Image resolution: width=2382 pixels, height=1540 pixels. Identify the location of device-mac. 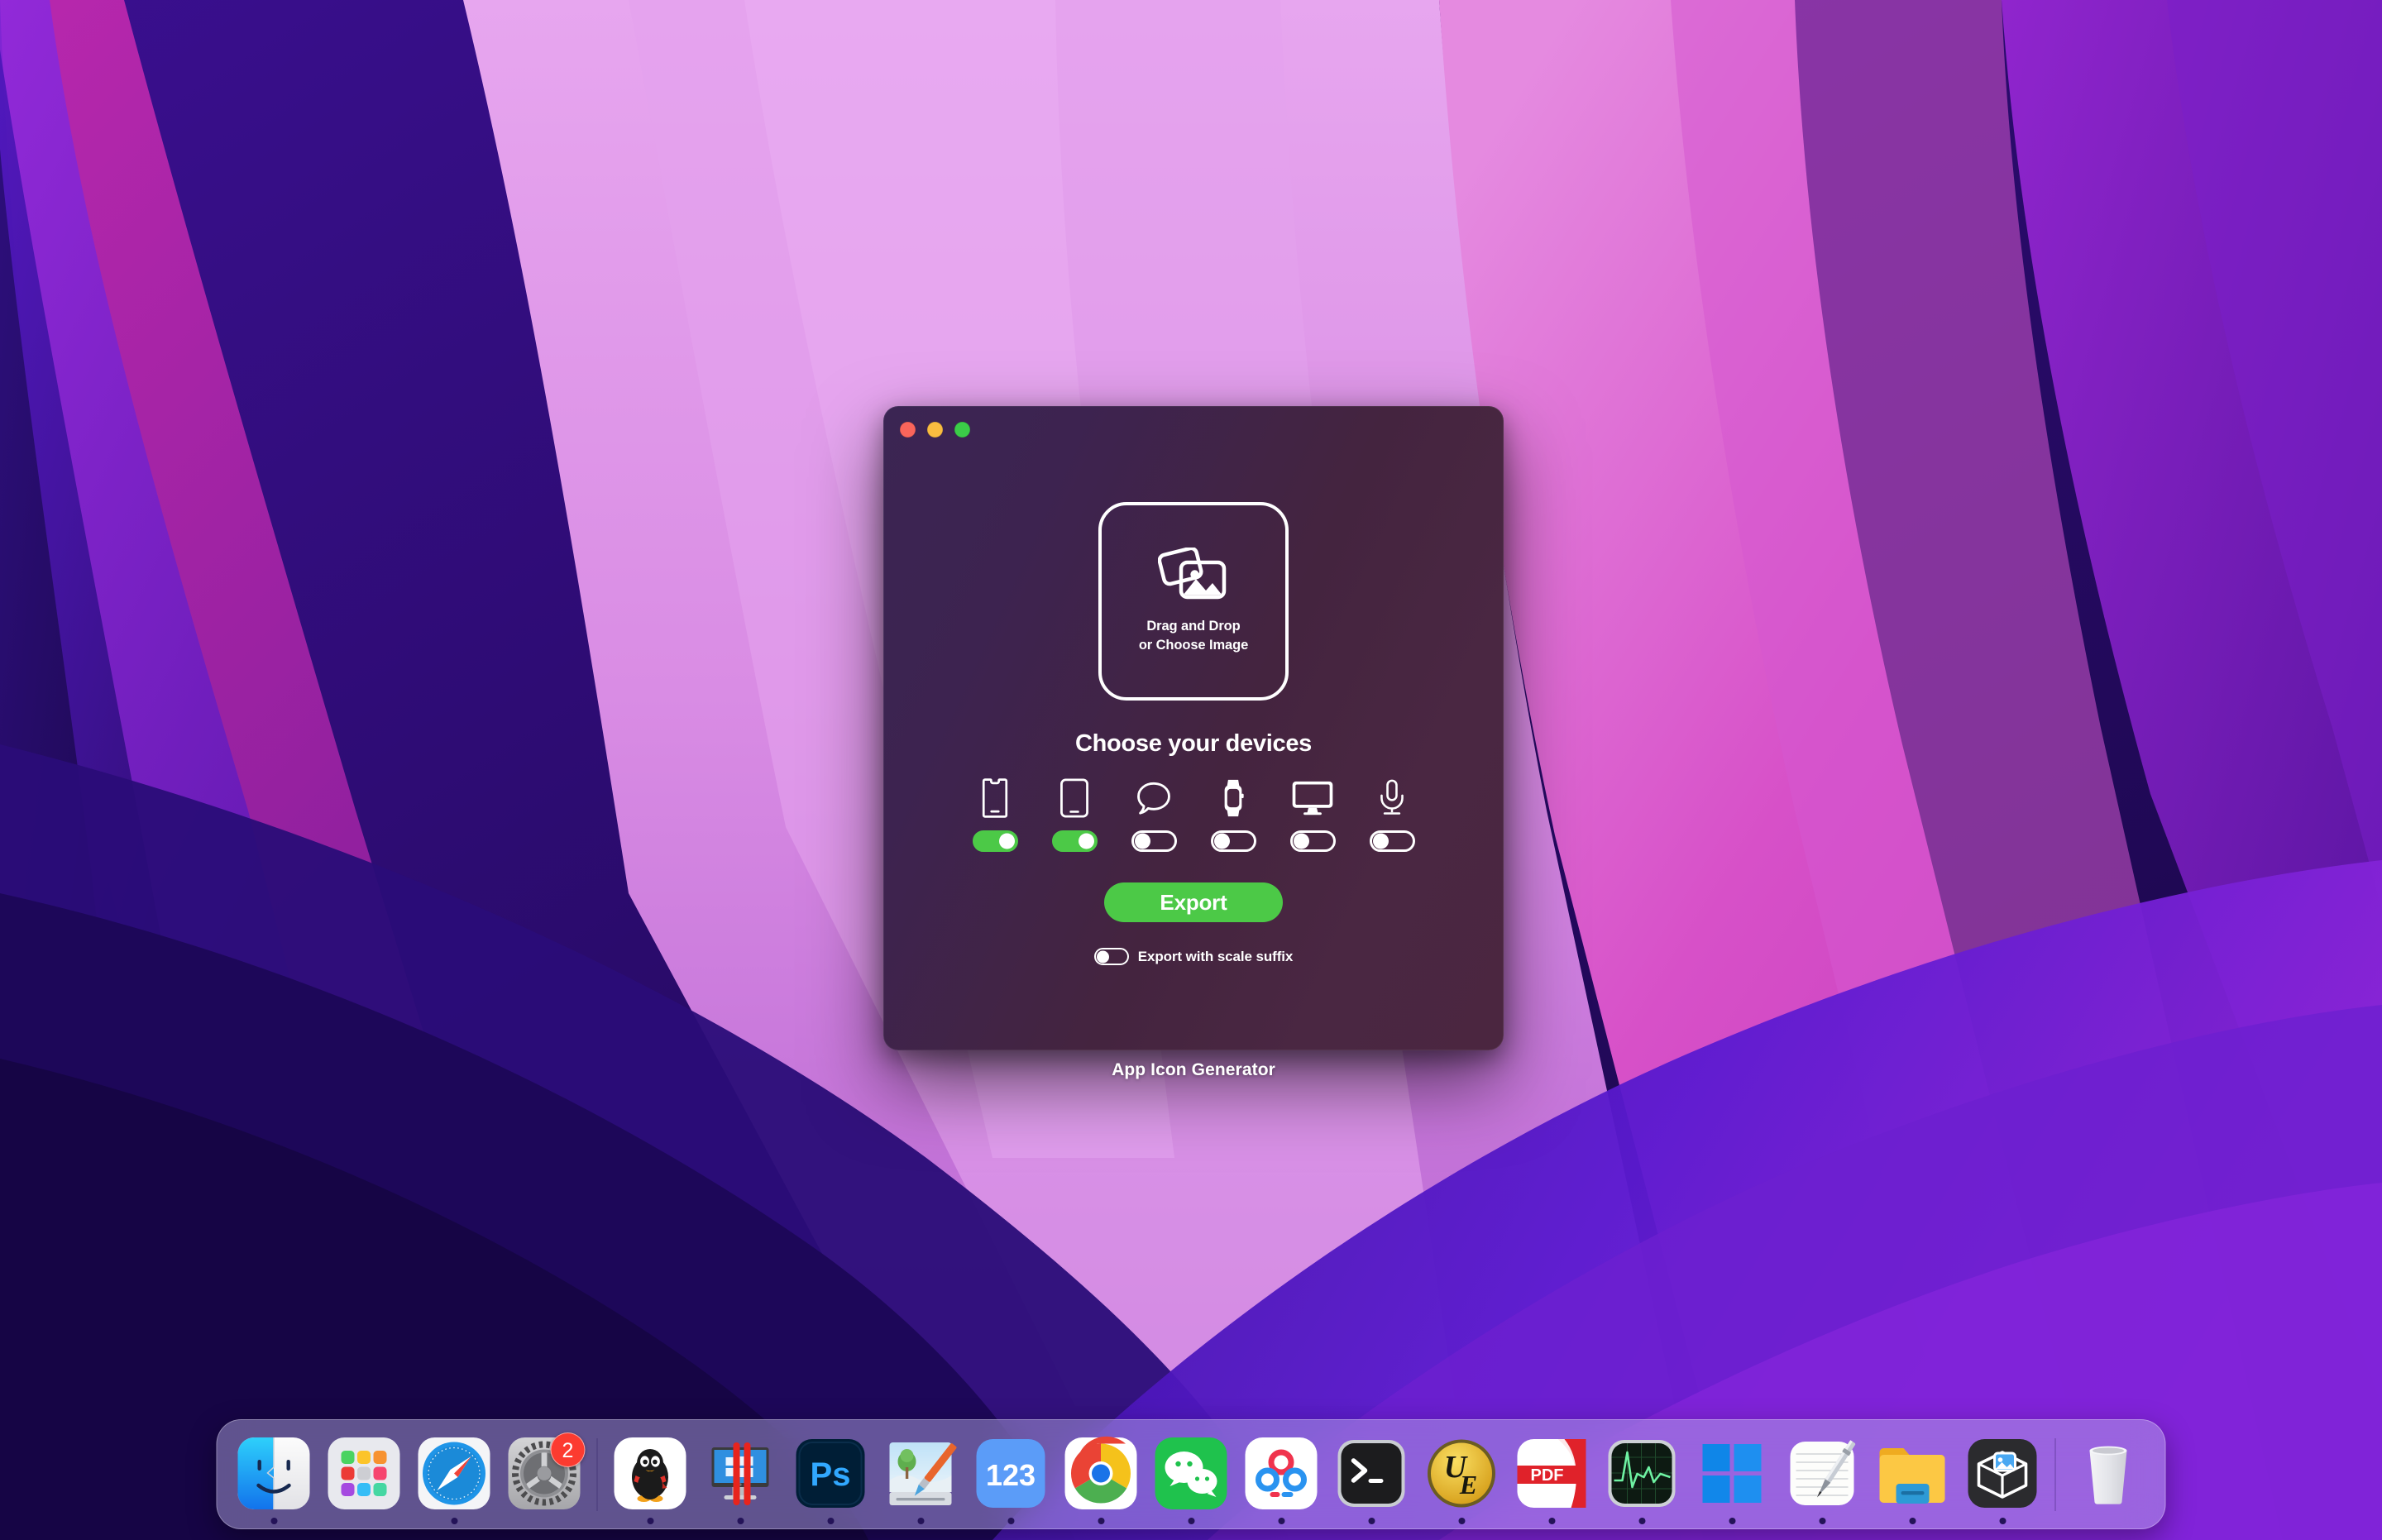
(1312, 812).